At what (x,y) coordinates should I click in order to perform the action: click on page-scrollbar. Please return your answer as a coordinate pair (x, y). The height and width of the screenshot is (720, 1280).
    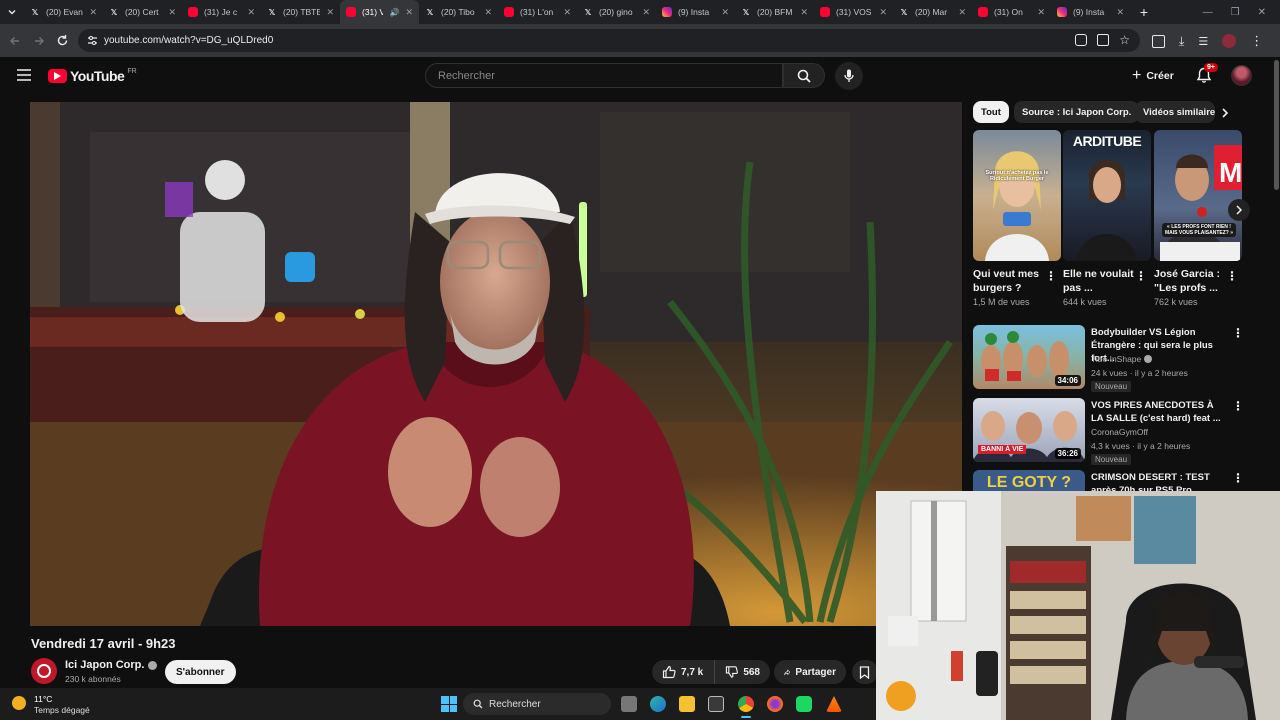
    Looking at the image, I should click on (1276, 125).